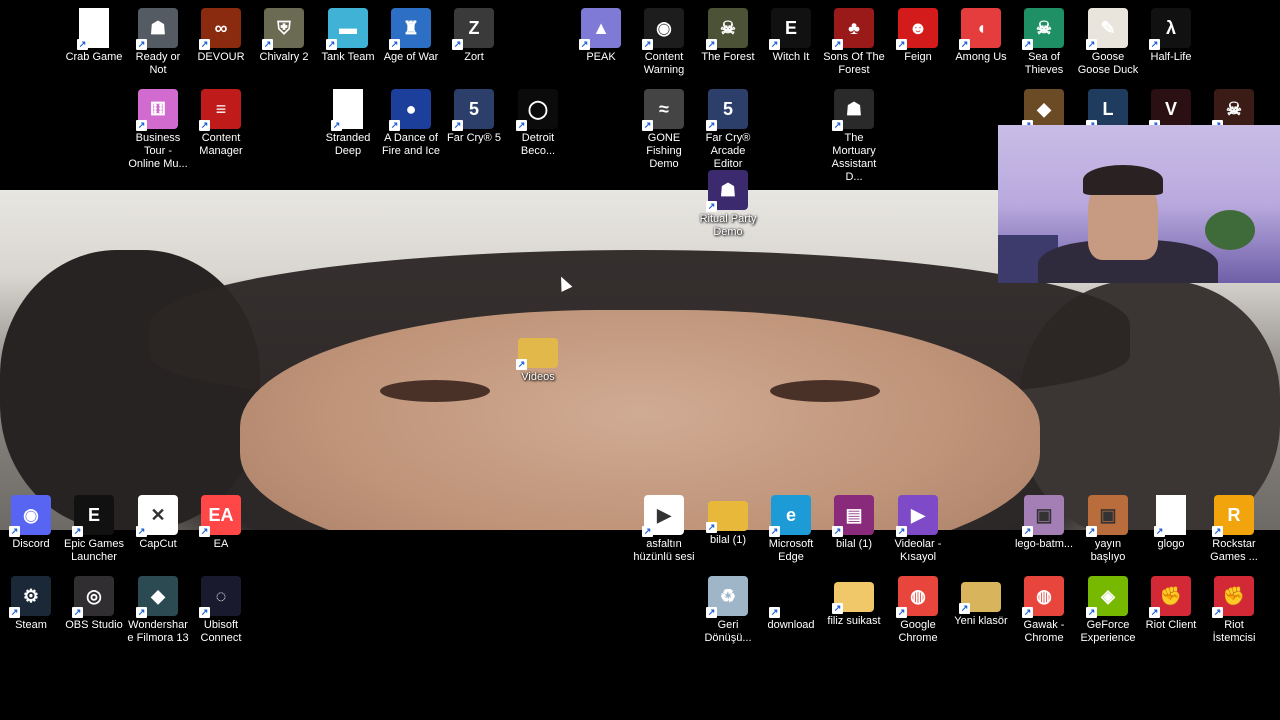 The height and width of the screenshot is (720, 1280). What do you see at coordinates (348, 34) in the screenshot?
I see `desktop-shortcut-tank-team: ▬ ↗ Tank Team` at bounding box center [348, 34].